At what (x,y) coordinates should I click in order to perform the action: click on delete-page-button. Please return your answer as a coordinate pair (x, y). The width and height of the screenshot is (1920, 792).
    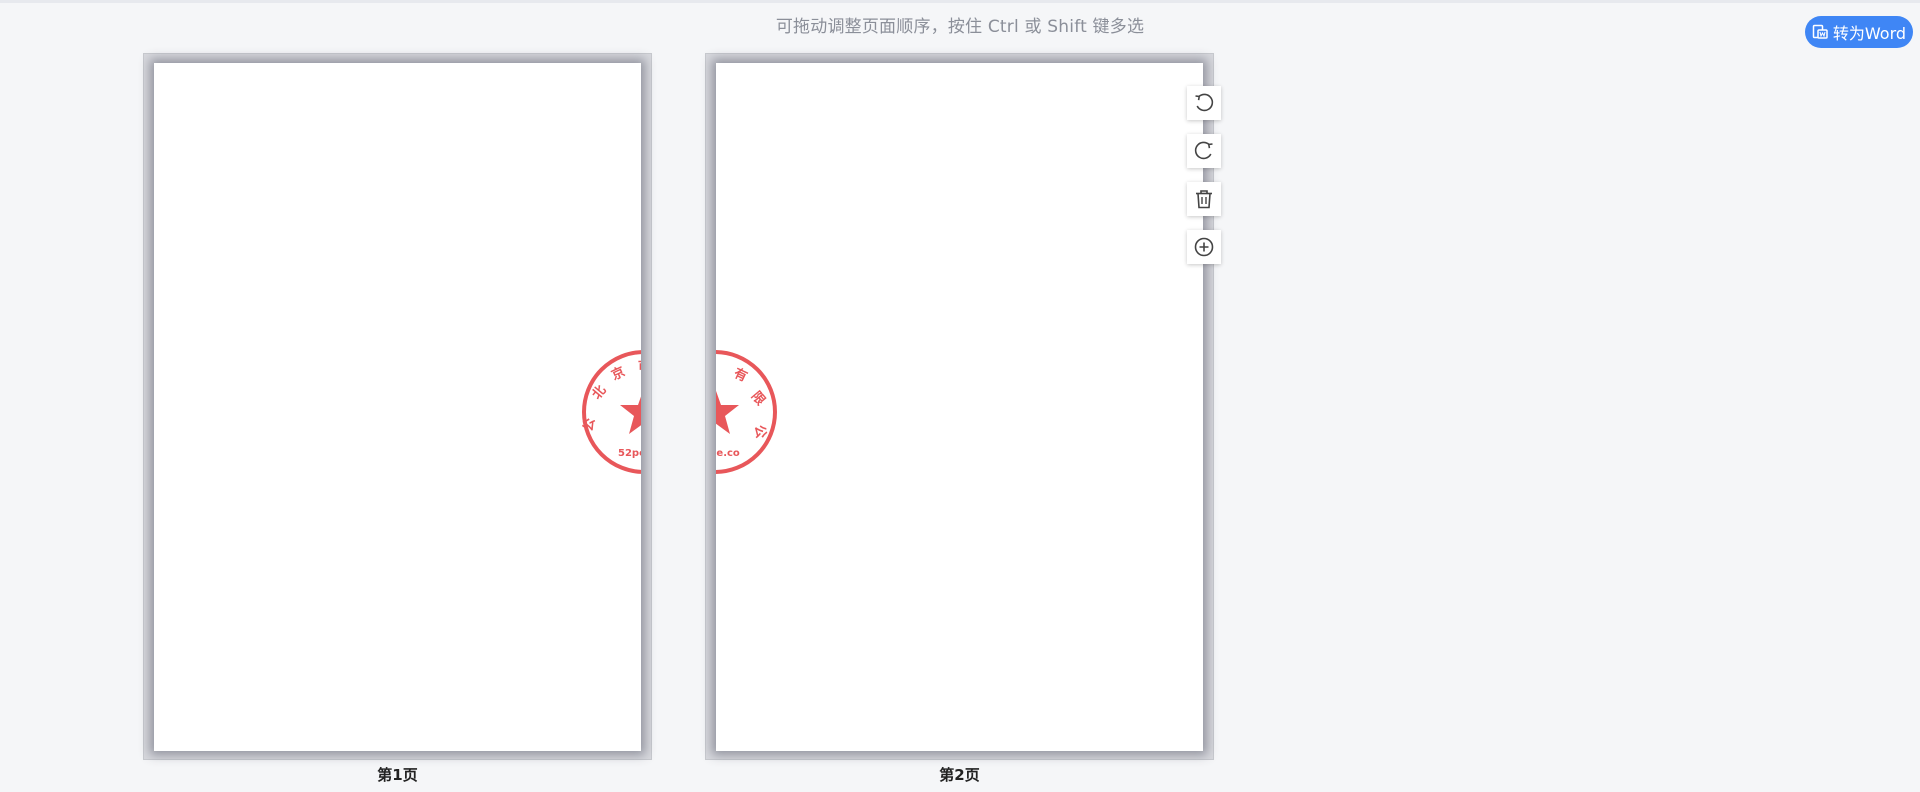
    Looking at the image, I should click on (1204, 199).